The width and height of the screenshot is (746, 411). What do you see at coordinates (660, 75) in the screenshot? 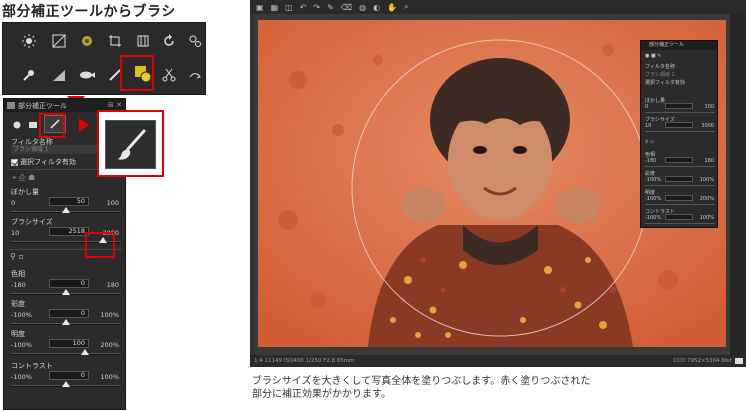
I see `mini-filter-value: ブラシ領域 1` at bounding box center [660, 75].